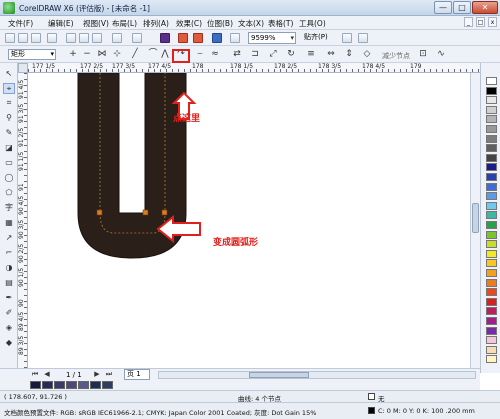 This screenshot has height=419, width=500. What do you see at coordinates (423, 55) in the screenshot?
I see `select-all-nodes-icon: ⊡` at bounding box center [423, 55].